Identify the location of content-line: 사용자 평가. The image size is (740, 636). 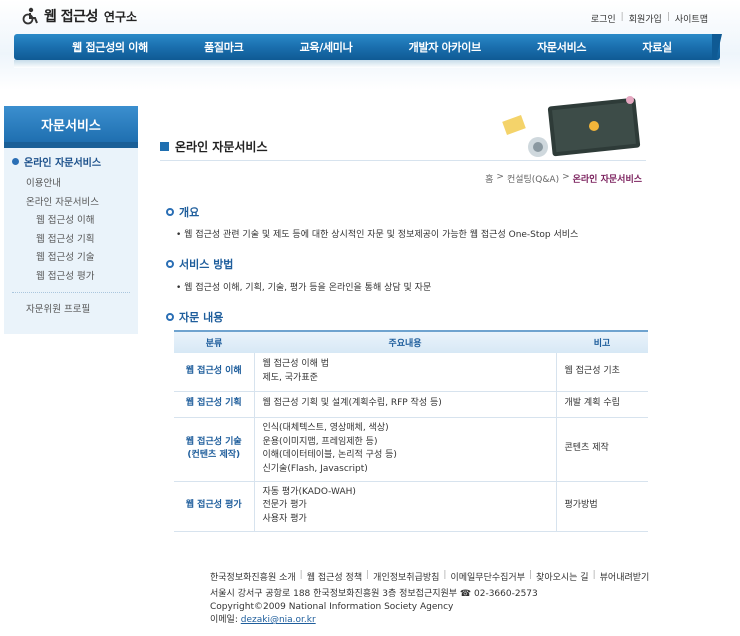
(284, 518).